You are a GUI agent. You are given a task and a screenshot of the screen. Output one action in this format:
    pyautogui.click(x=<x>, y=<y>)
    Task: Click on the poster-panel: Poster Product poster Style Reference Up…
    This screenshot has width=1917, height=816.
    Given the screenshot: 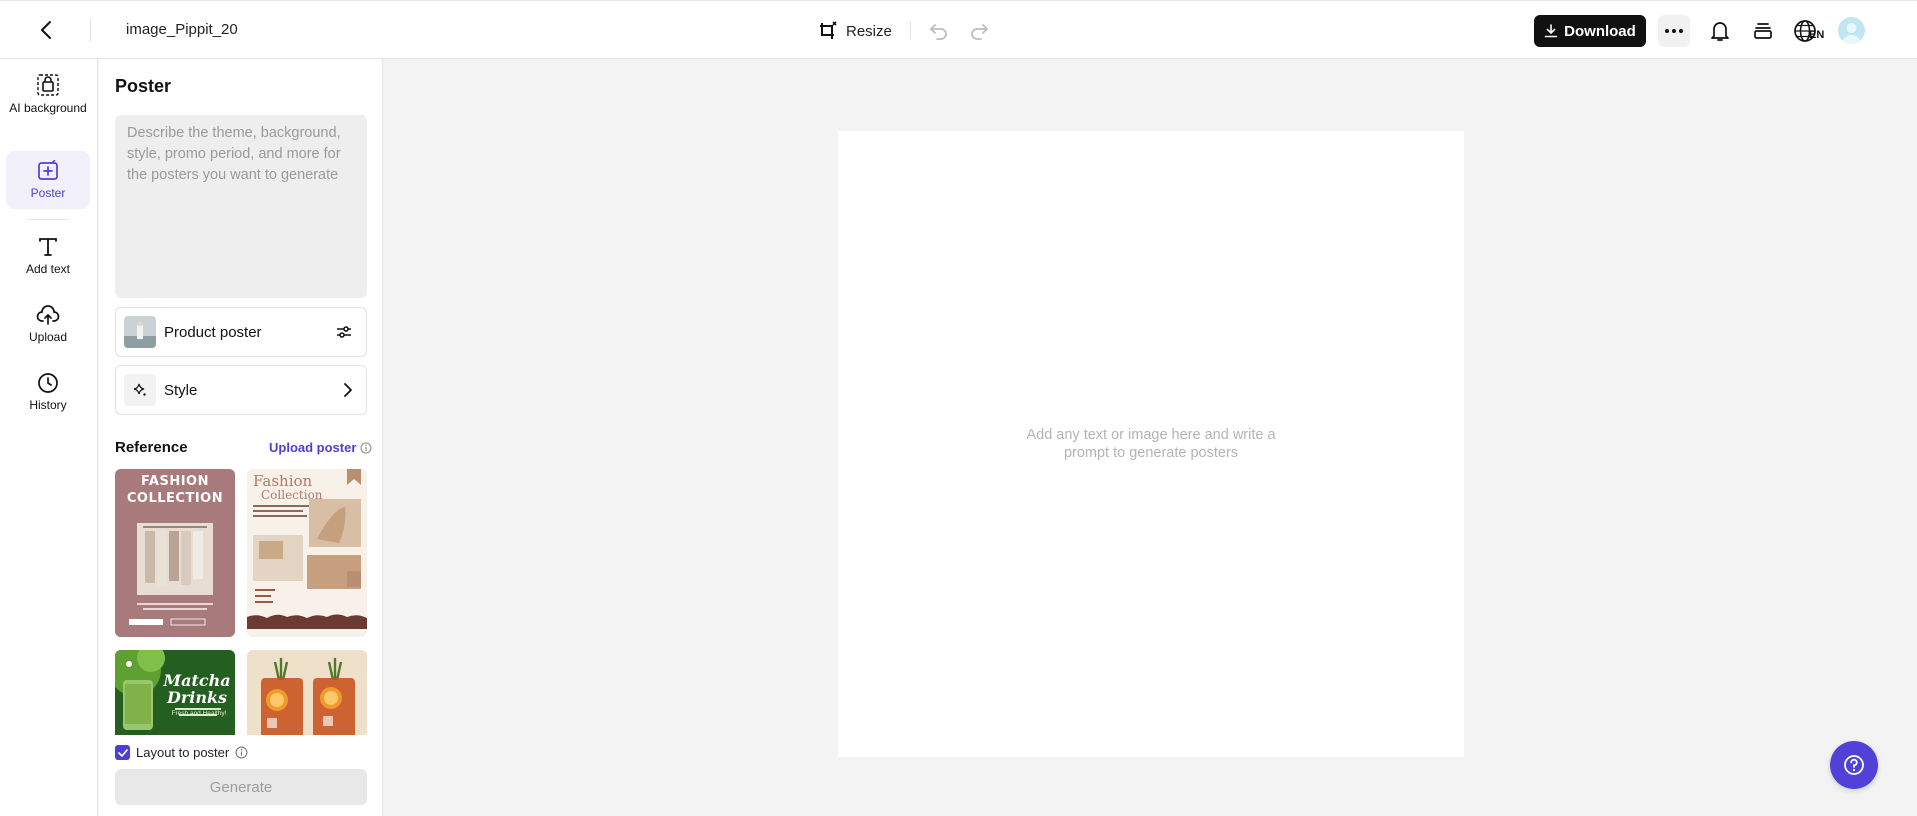 What is the action you would take?
    pyautogui.click(x=241, y=437)
    